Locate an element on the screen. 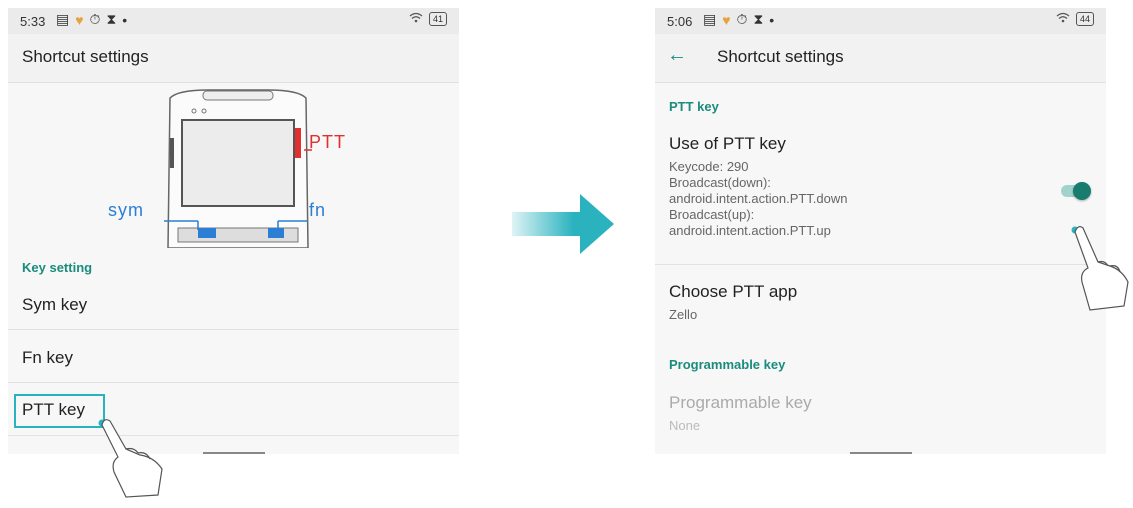  status-time: 5:06 is located at coordinates (680, 21).